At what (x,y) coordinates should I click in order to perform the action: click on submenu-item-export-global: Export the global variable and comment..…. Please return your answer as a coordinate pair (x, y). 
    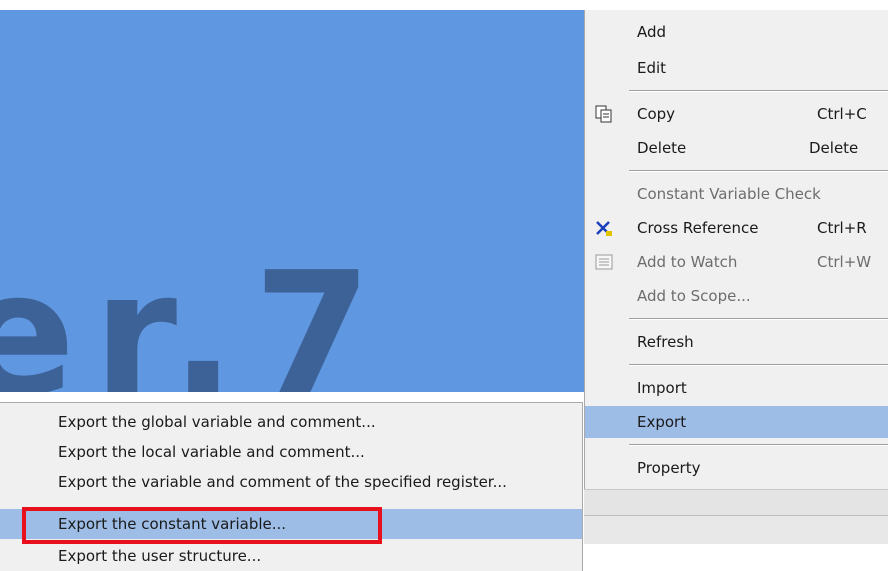
    Looking at the image, I should click on (291, 422).